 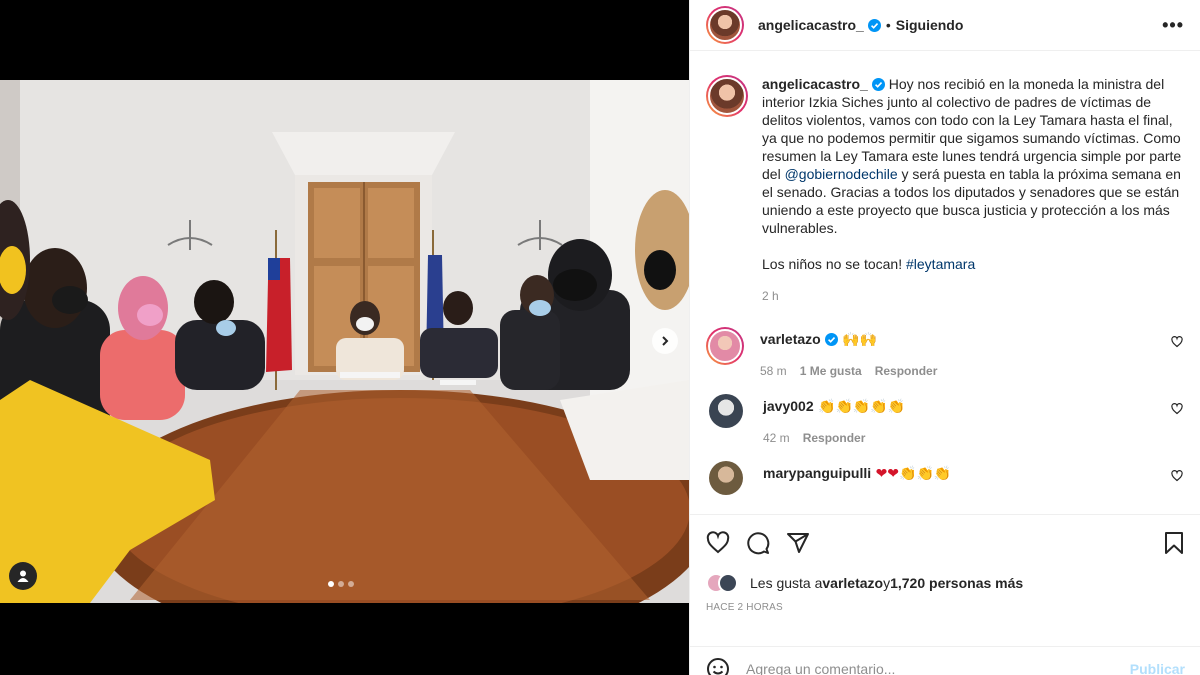 I want to click on emoji-button, so click(x=718, y=666).